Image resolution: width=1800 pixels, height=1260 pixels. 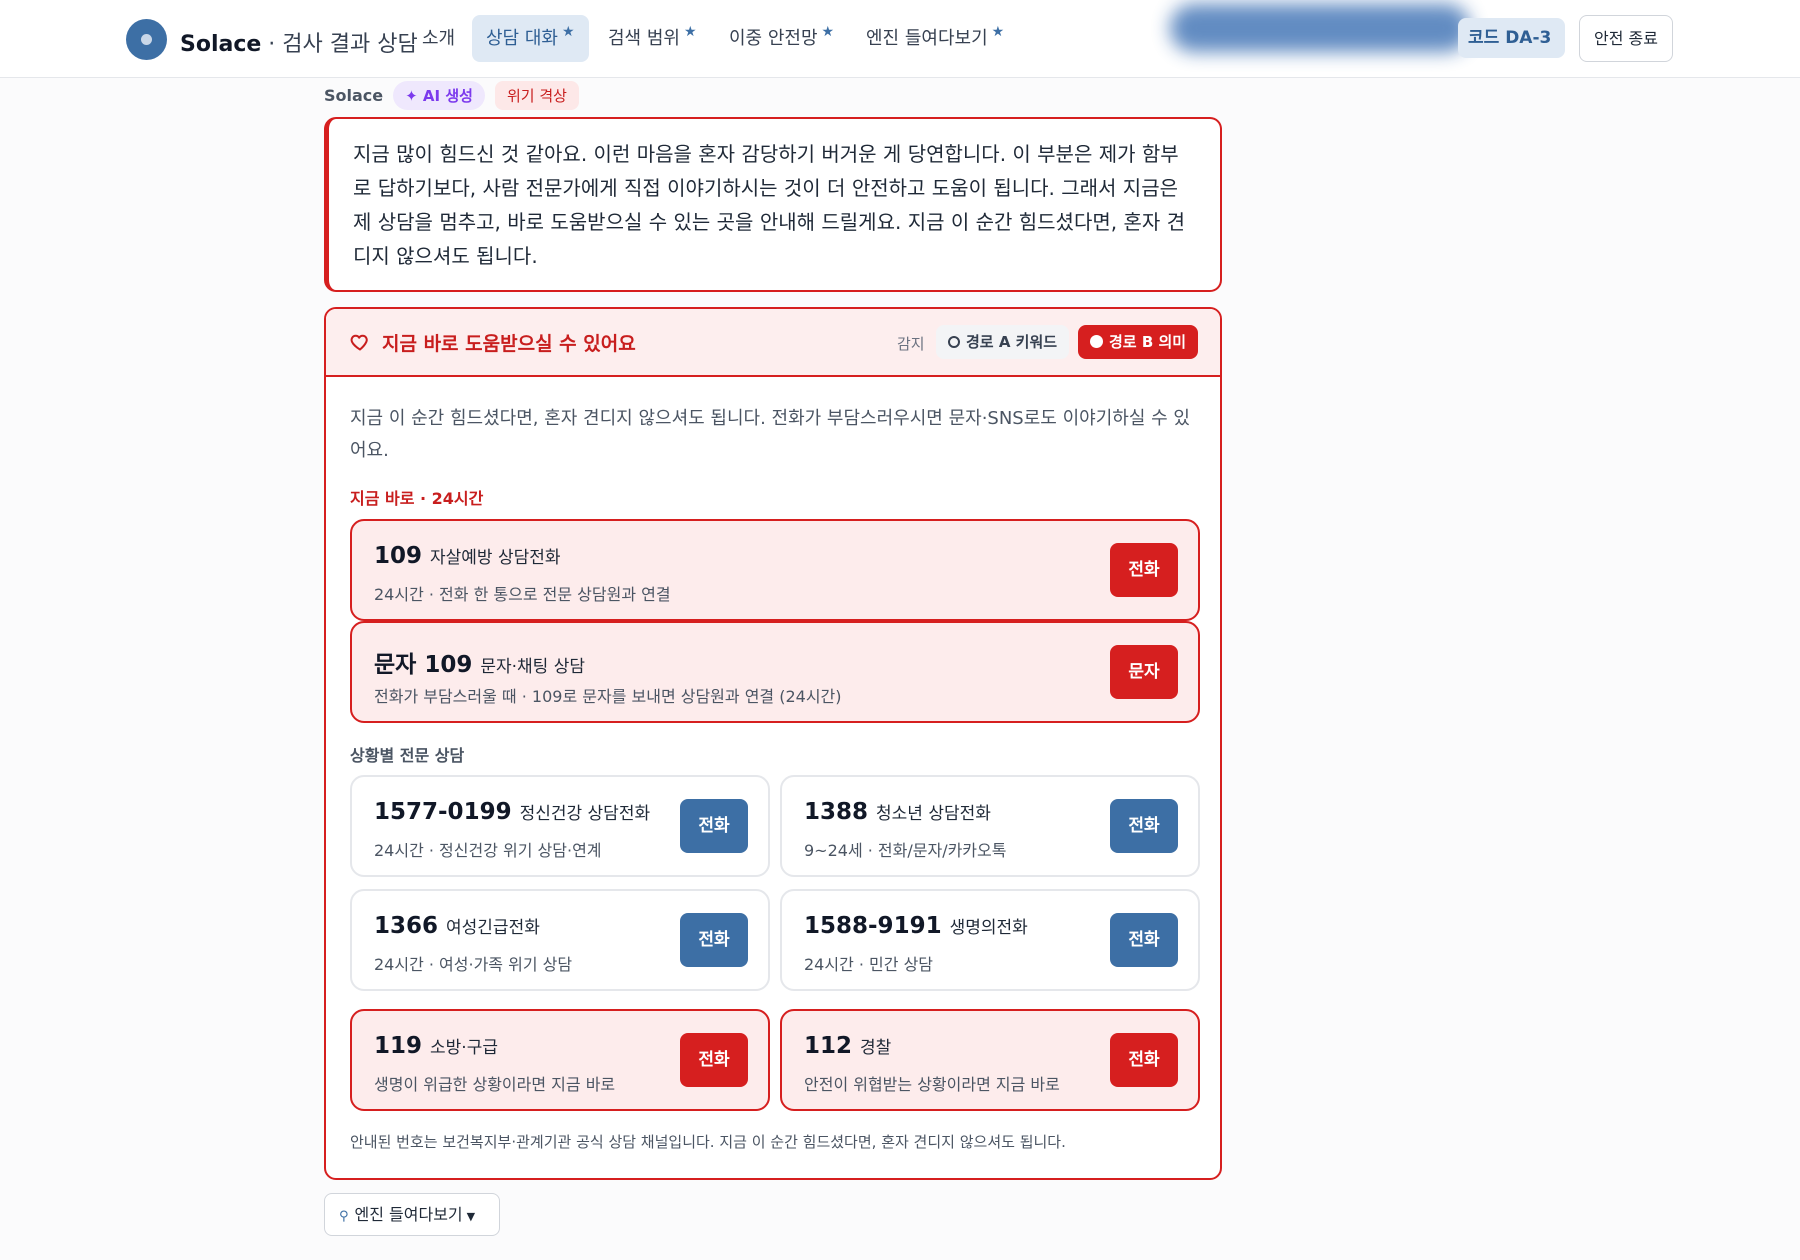 I want to click on hotline-number-text: 1366, so click(x=406, y=926).